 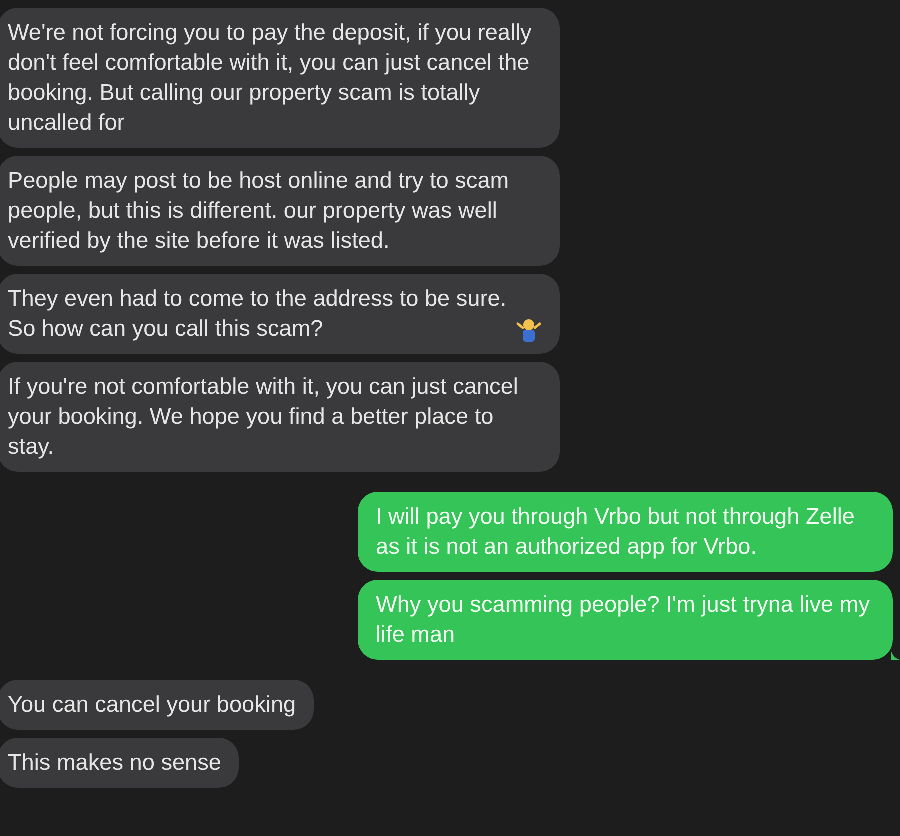 I want to click on message-text: People may post to be host online and try to scam people, but this is different. our property was well verified by the site before it was listed., so click(x=259, y=211).